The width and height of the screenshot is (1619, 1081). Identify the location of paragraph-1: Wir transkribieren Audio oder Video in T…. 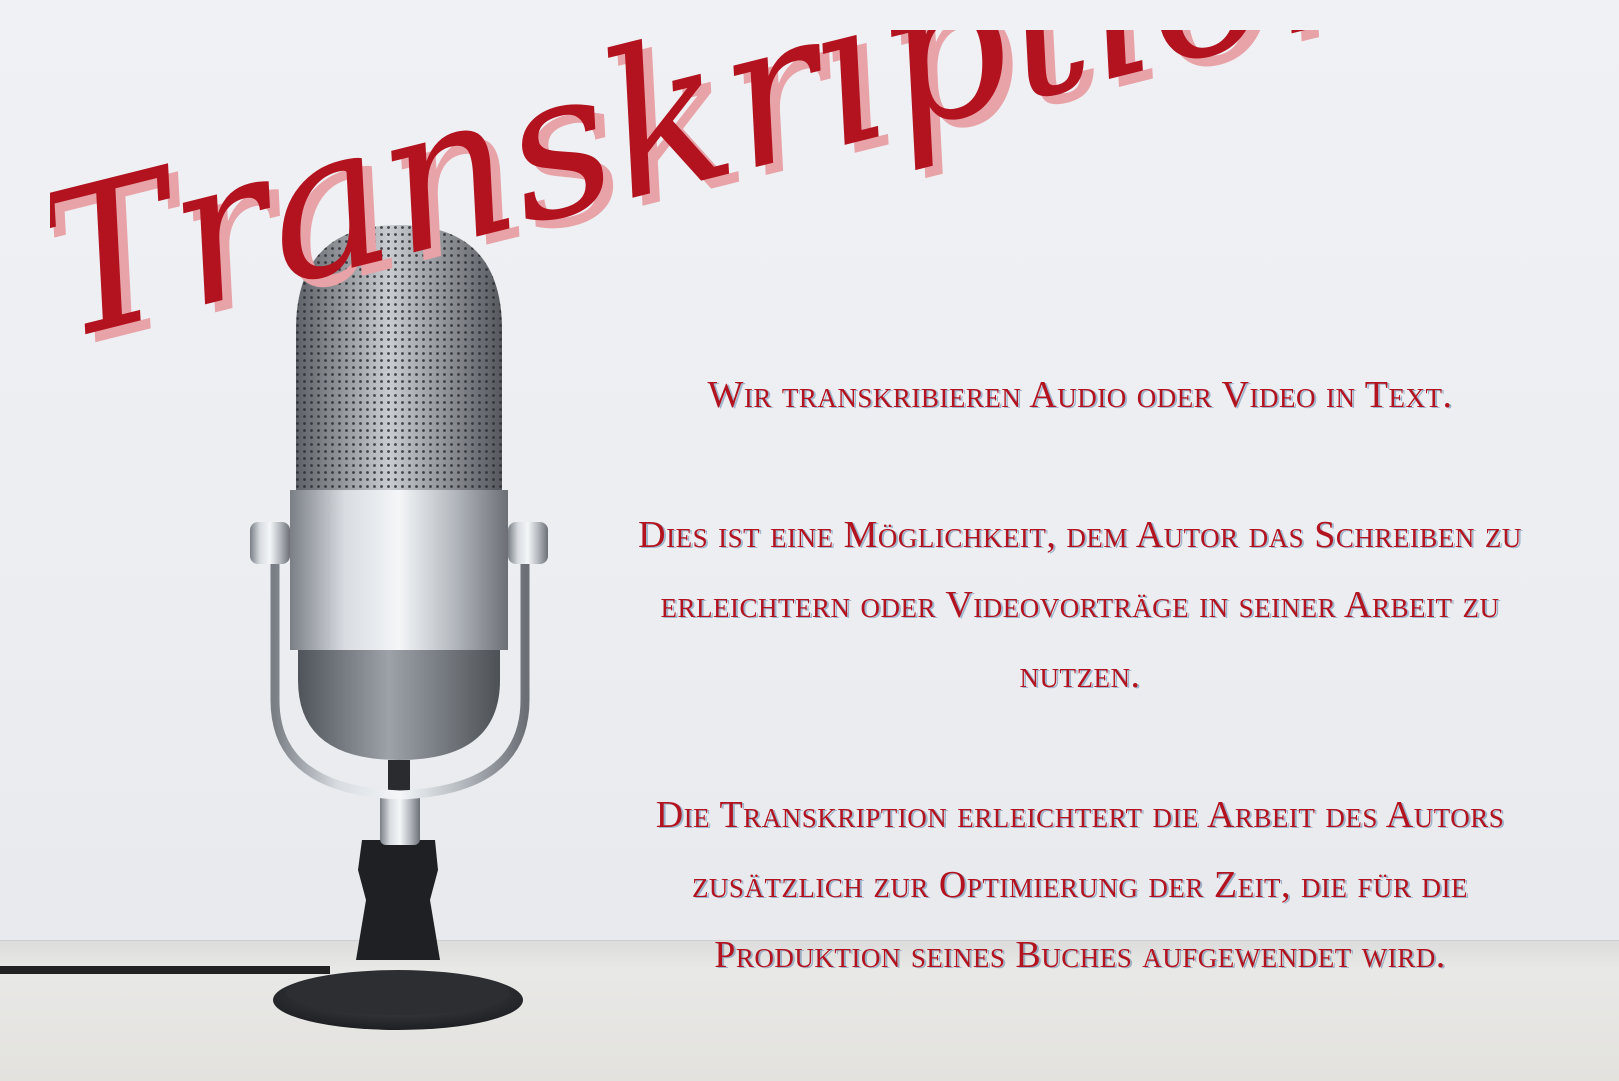
(1080, 395).